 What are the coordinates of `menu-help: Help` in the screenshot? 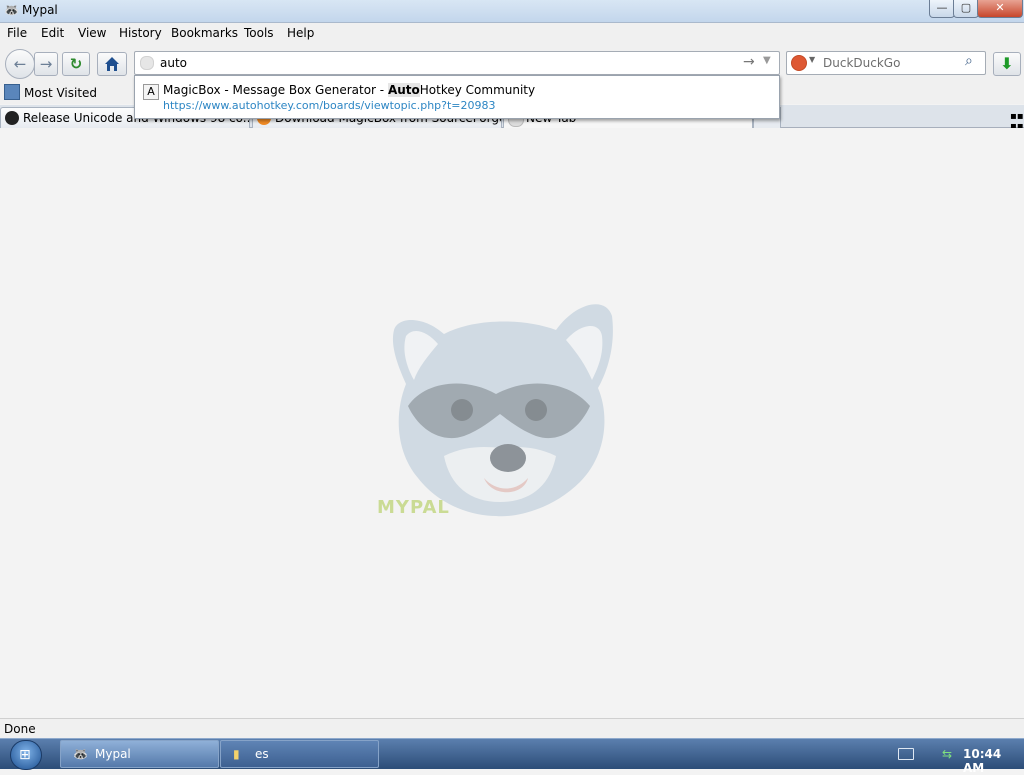 It's located at (300, 33).